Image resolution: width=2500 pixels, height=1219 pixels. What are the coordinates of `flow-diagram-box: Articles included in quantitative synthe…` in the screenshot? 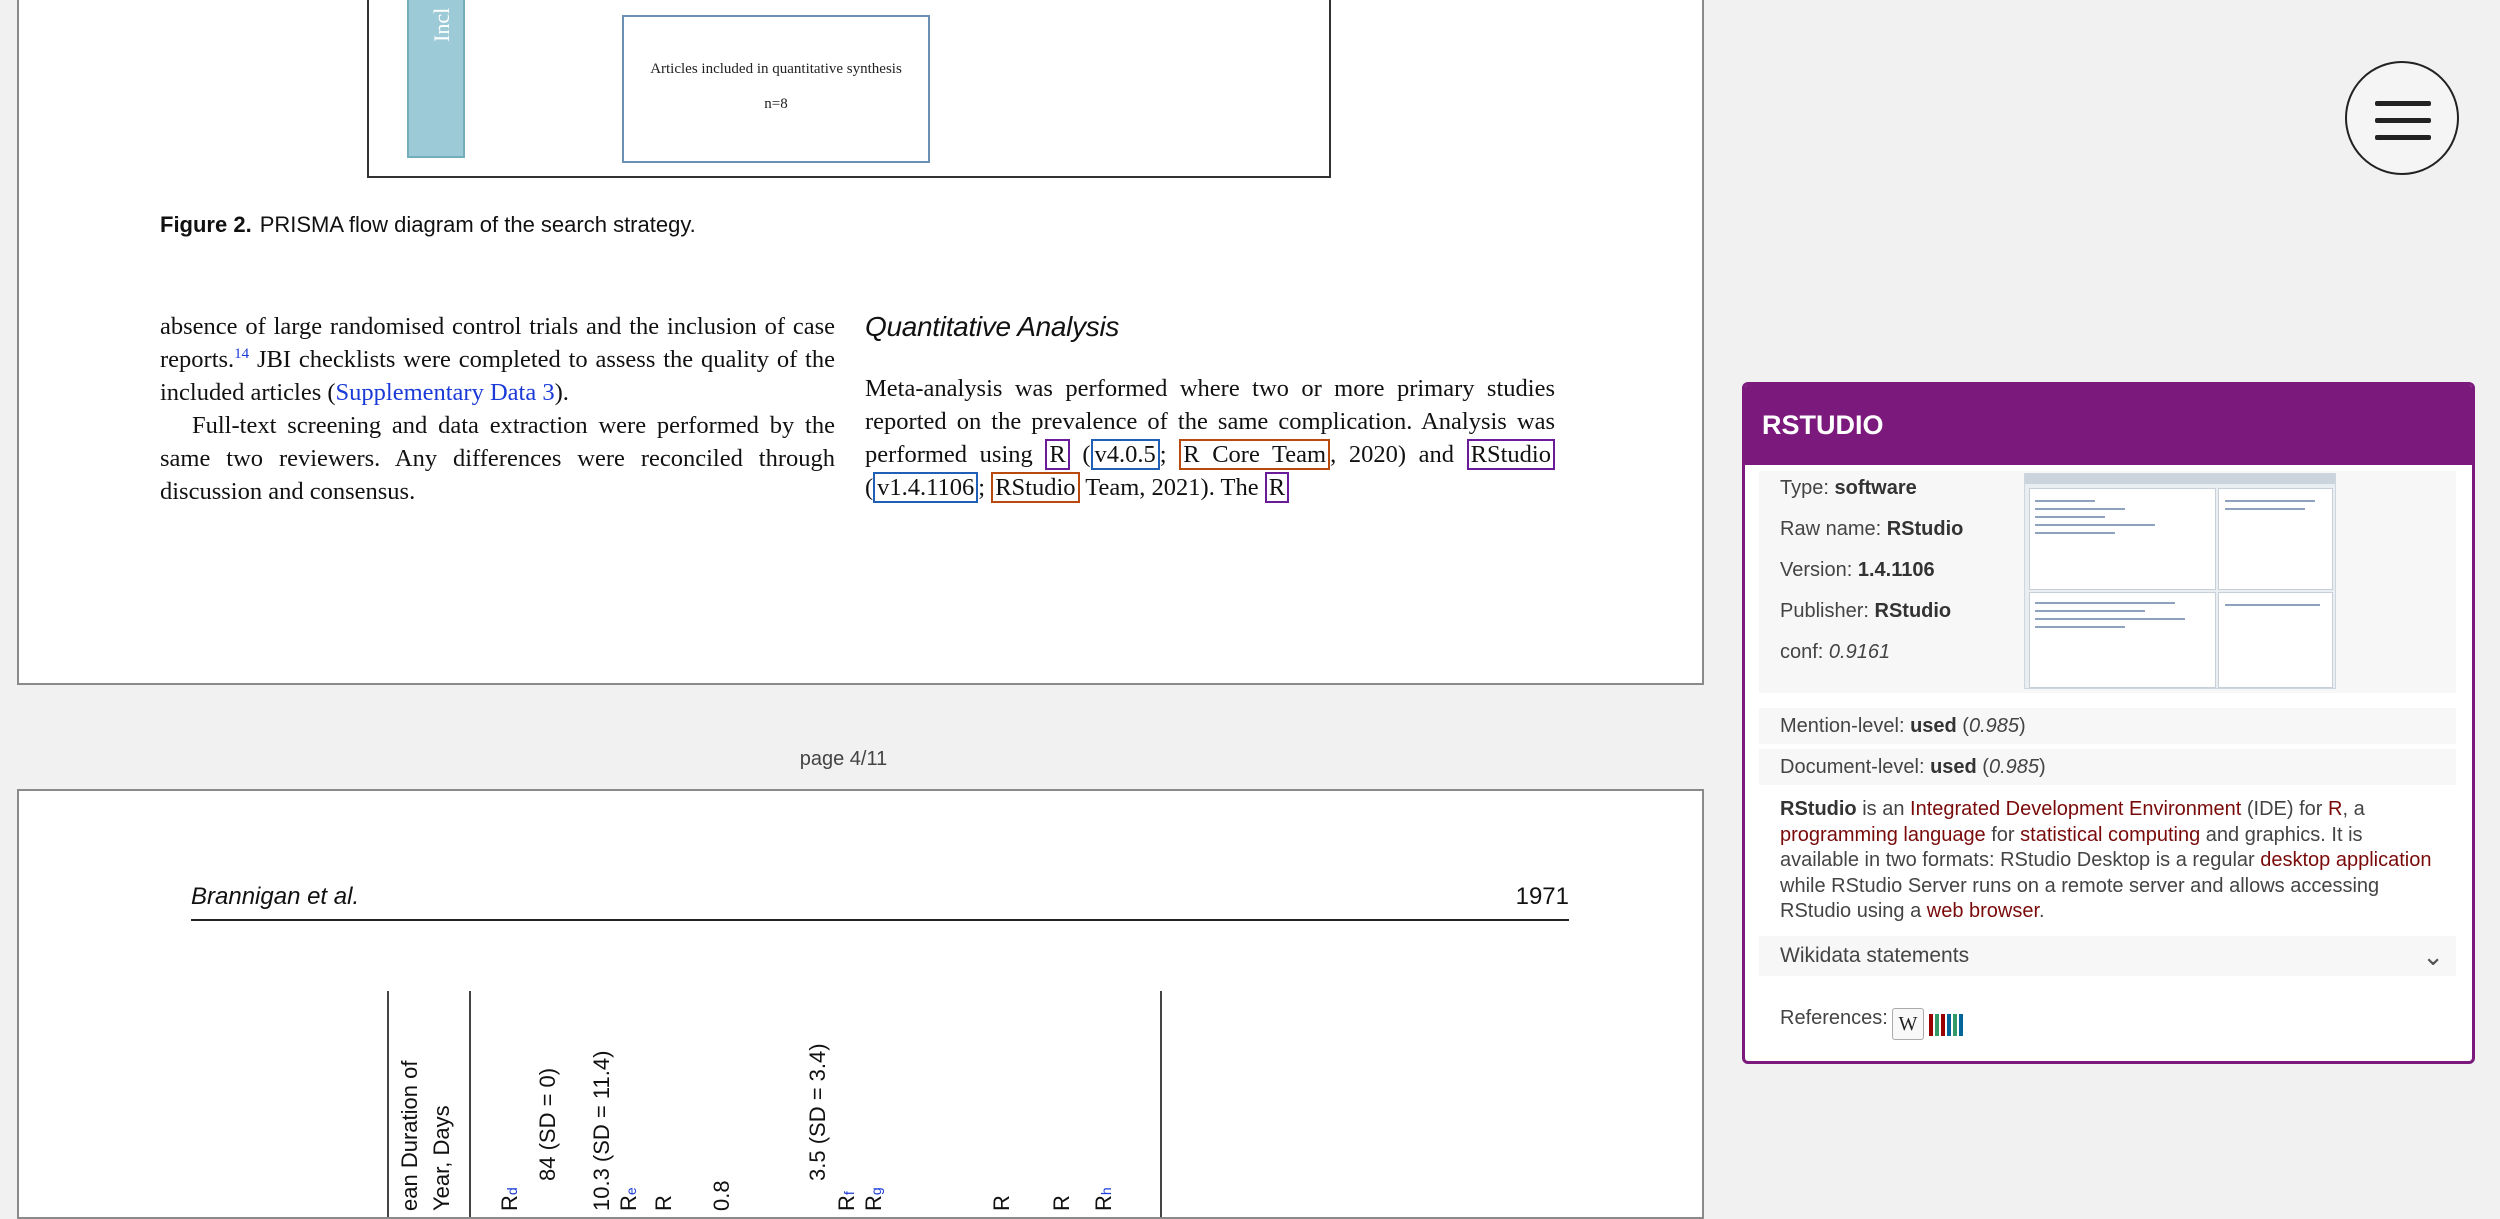 It's located at (776, 89).